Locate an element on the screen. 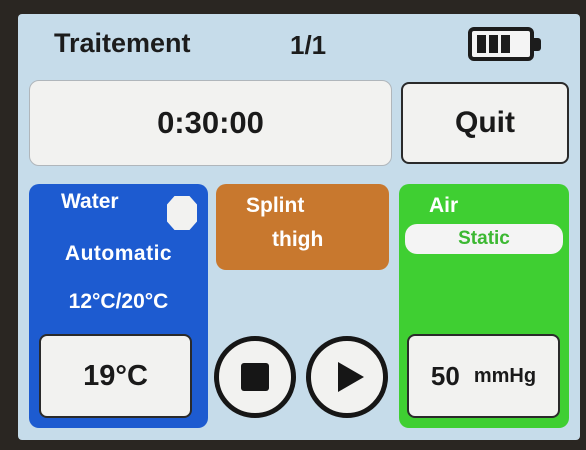 Image resolution: width=586 pixels, height=450 pixels. splint-label: Splint is located at coordinates (275, 205).